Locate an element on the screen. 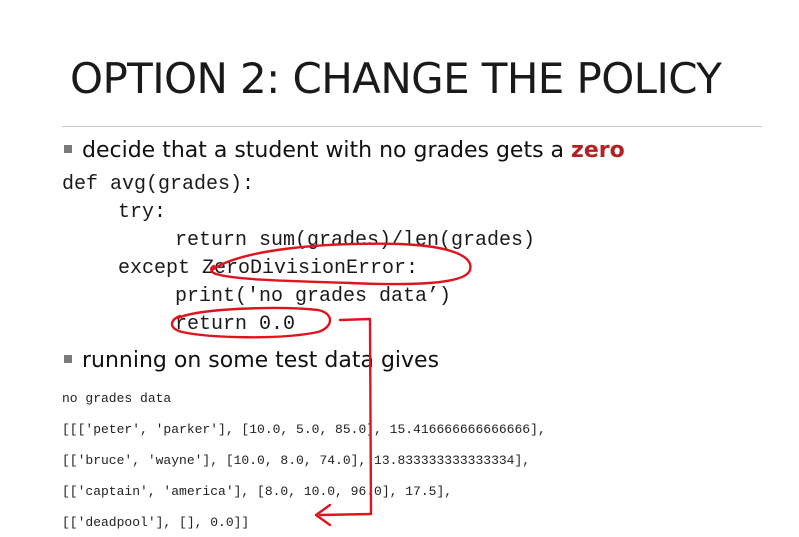  ink-circle-return is located at coordinates (251, 322).